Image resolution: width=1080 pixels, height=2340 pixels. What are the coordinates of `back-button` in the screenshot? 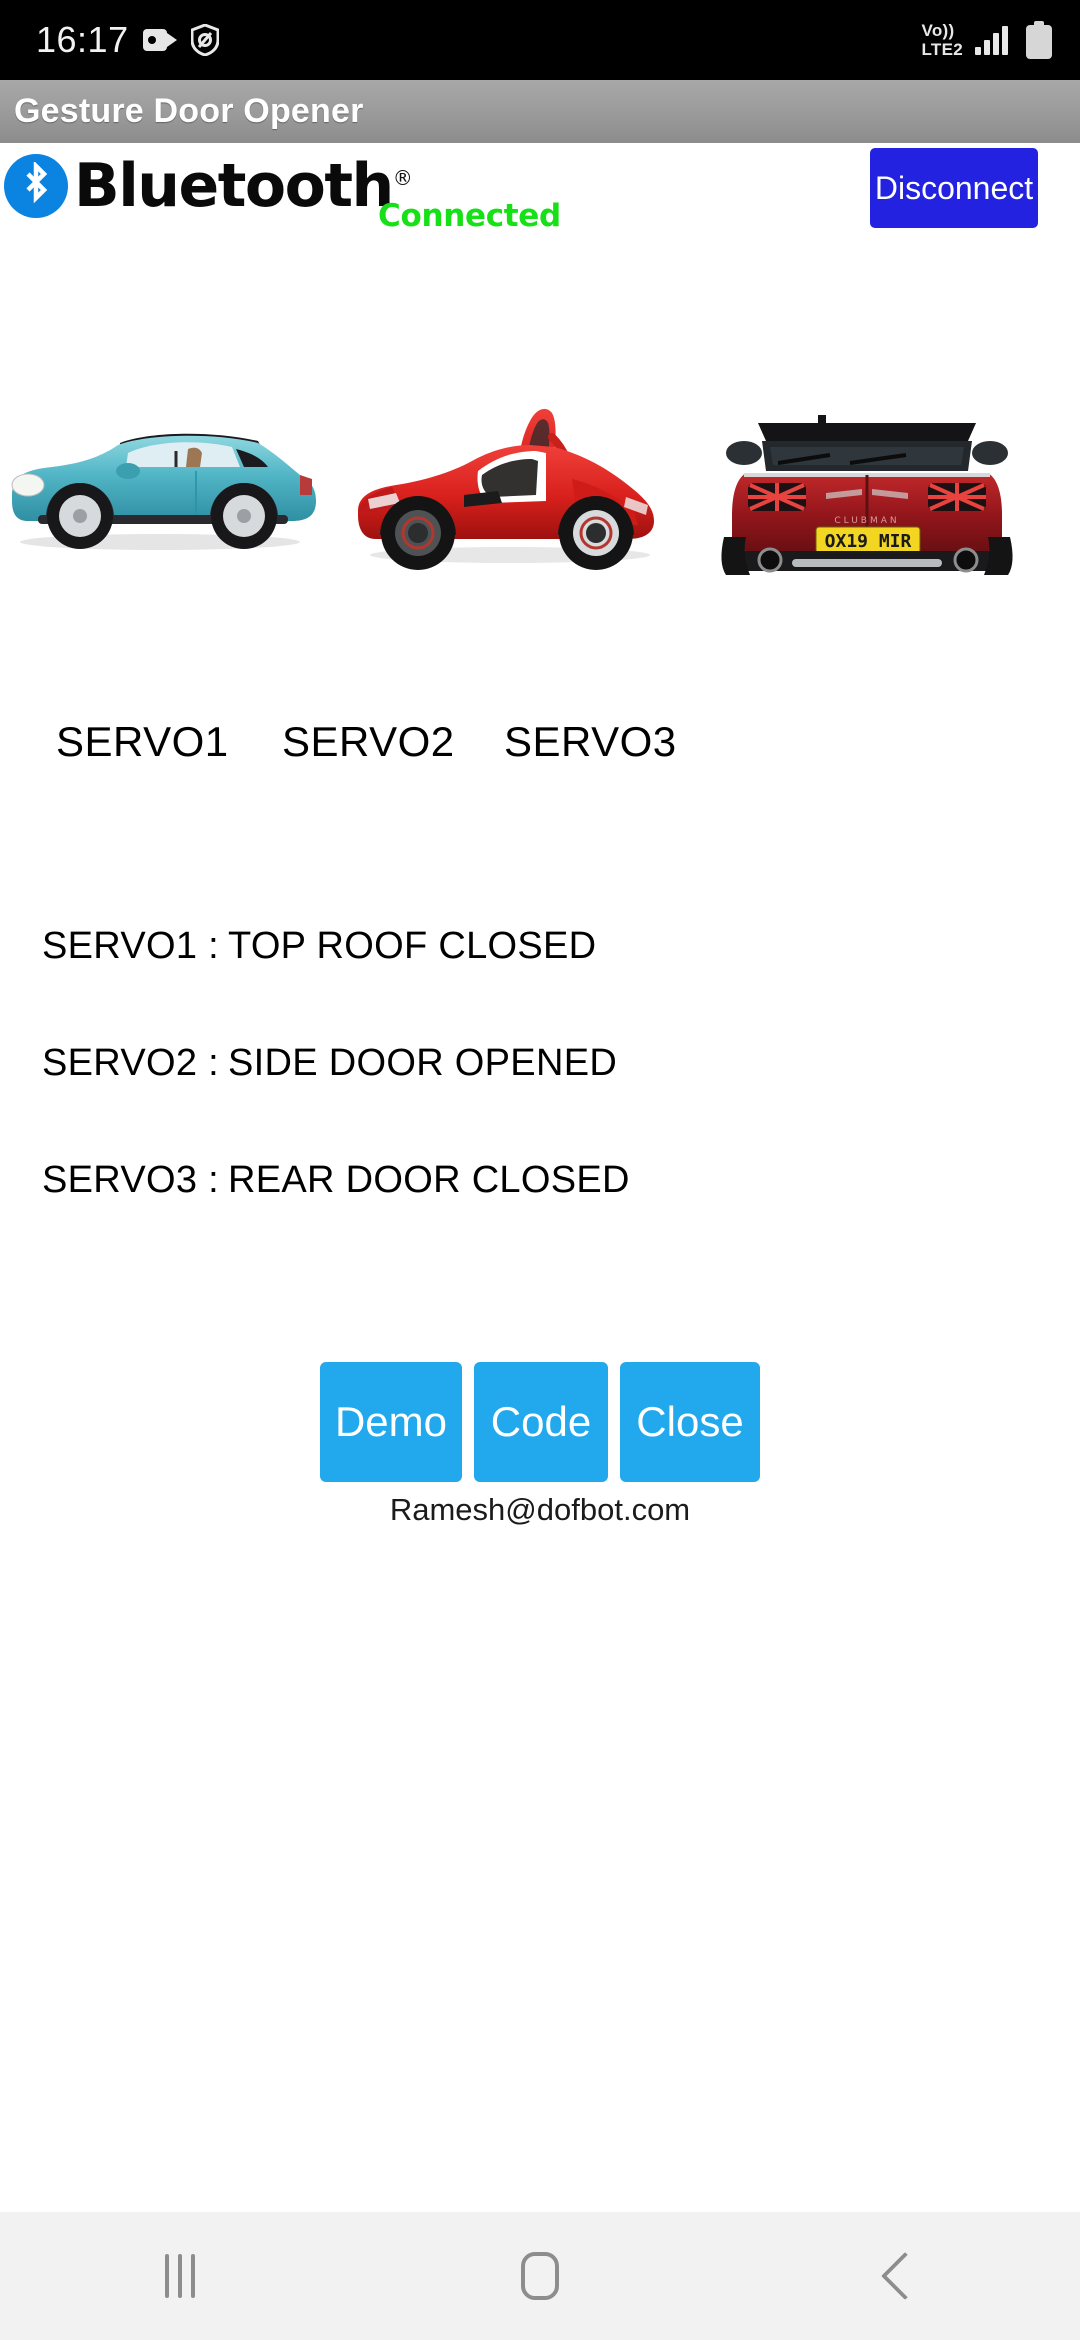 It's located at (900, 2276).